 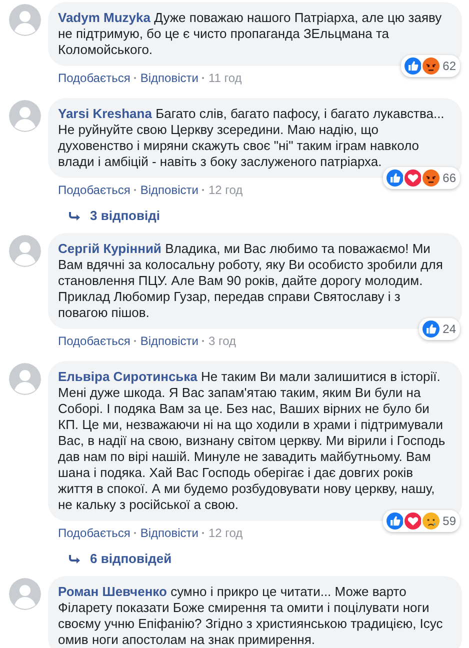 What do you see at coordinates (110, 248) in the screenshot?
I see `author-link: Сергій Курінний` at bounding box center [110, 248].